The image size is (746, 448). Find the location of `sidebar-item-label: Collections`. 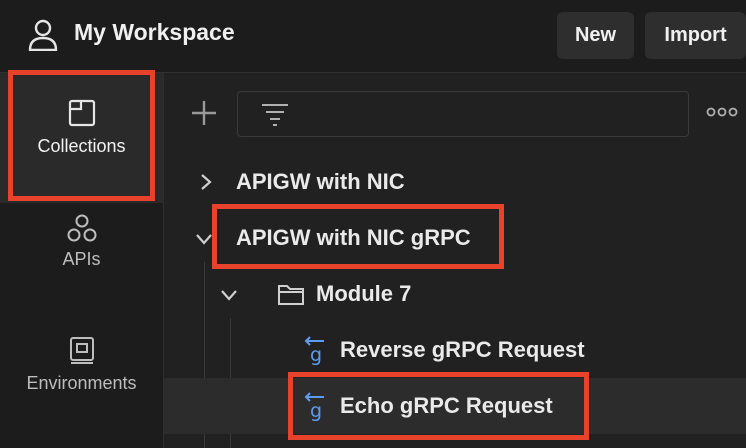

sidebar-item-label: Collections is located at coordinates (81, 146).